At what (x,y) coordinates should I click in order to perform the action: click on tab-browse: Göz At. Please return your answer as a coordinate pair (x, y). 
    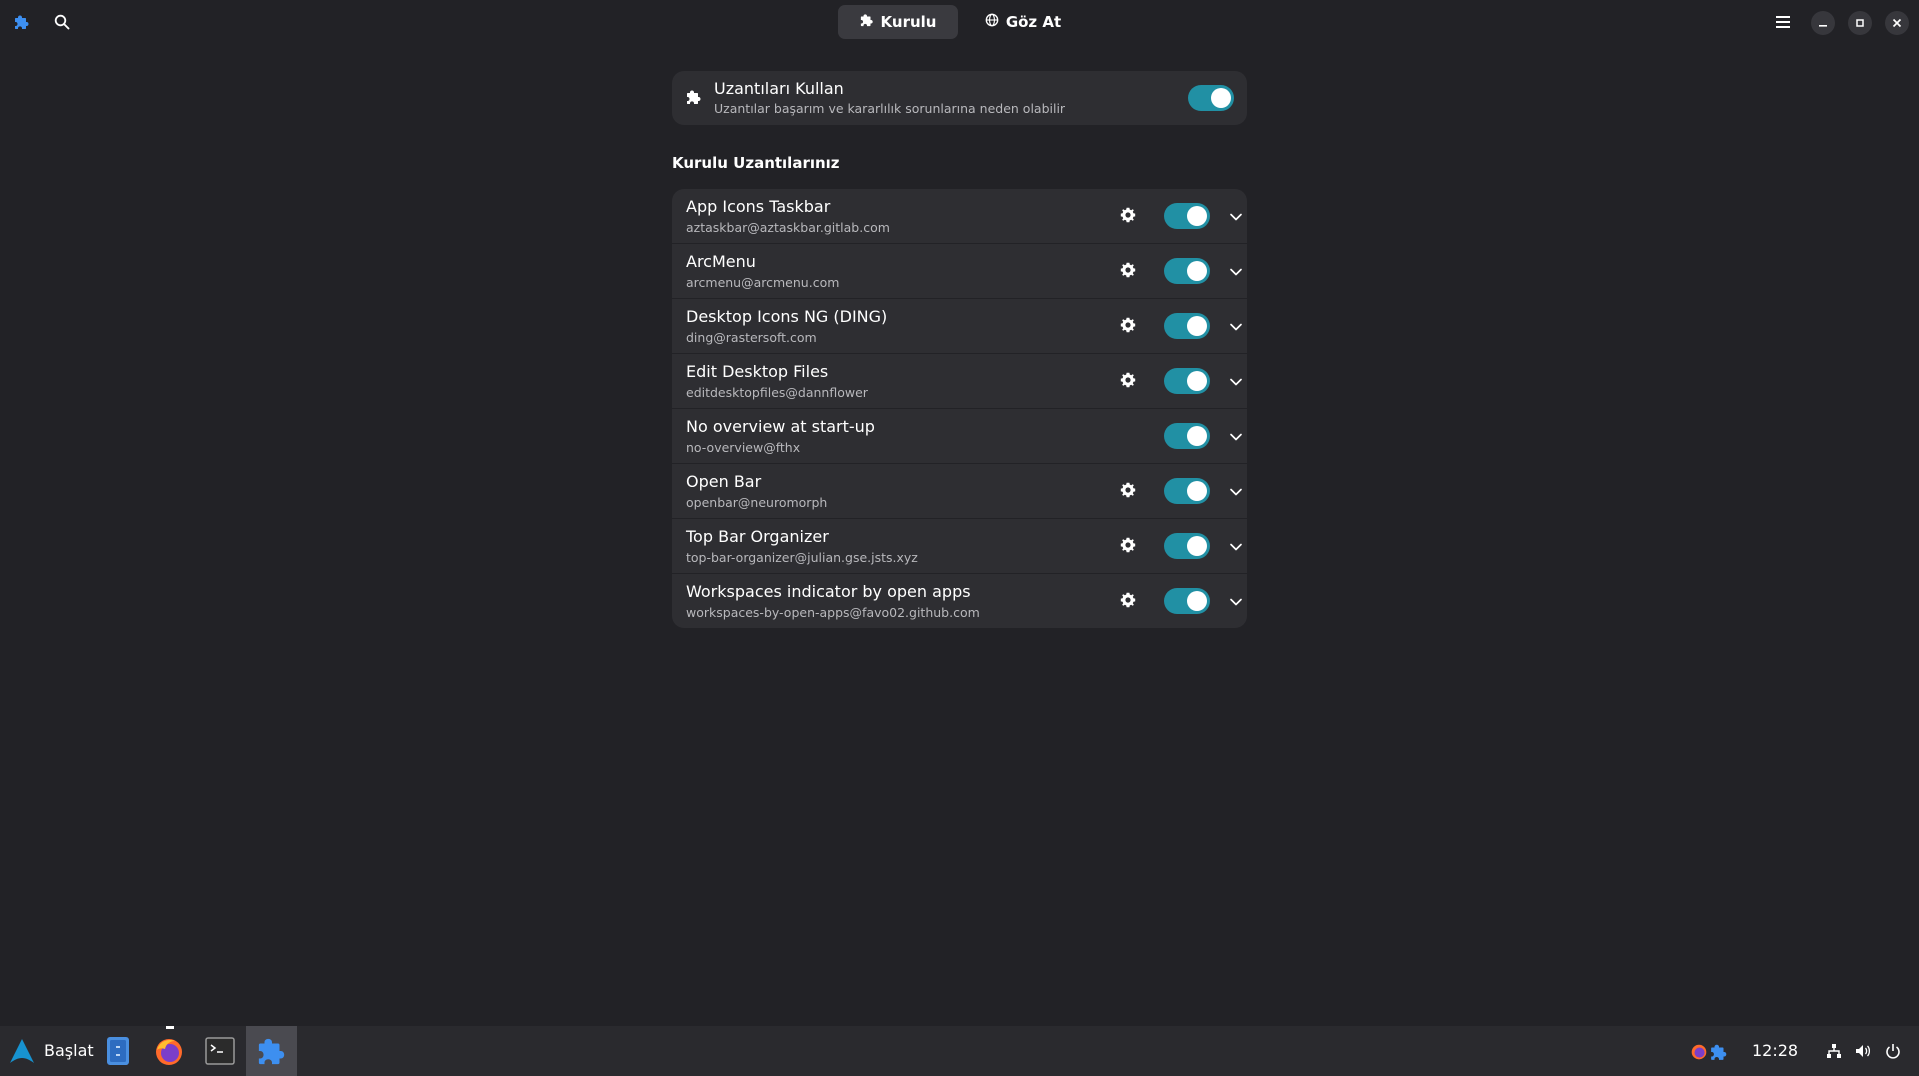
    Looking at the image, I should click on (1023, 22).